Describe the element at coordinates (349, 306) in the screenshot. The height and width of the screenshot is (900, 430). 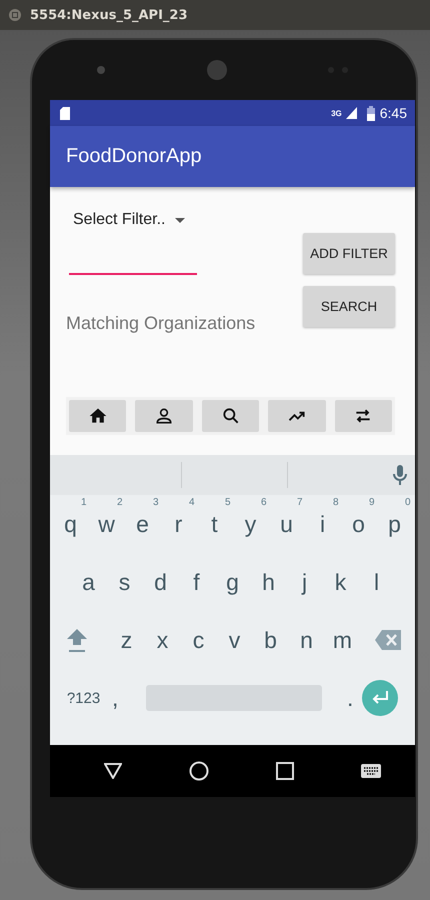
I see `search-button: SEARCH` at that location.